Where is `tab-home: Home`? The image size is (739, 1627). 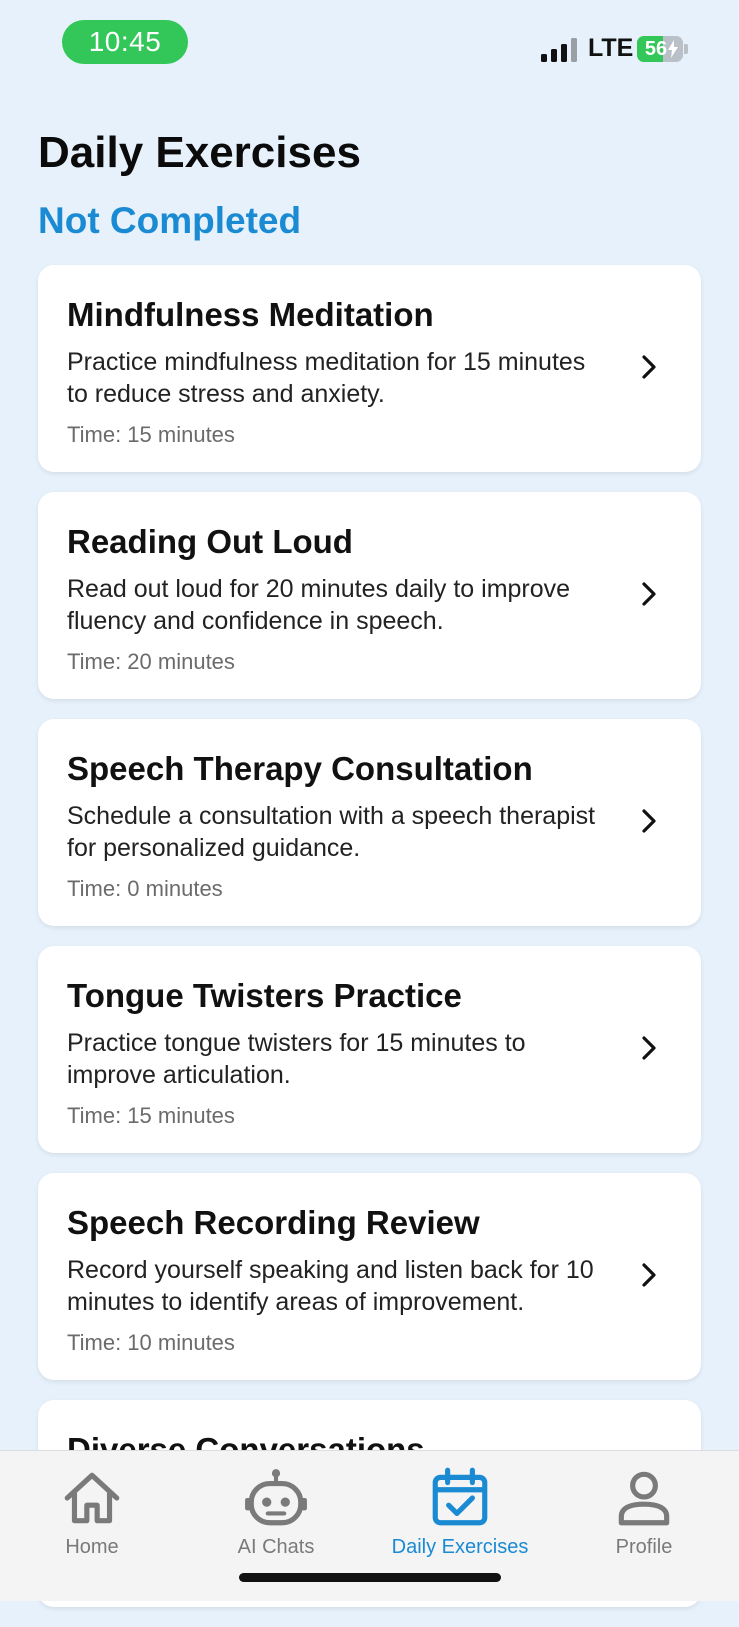
tab-home: Home is located at coordinates (92, 1516).